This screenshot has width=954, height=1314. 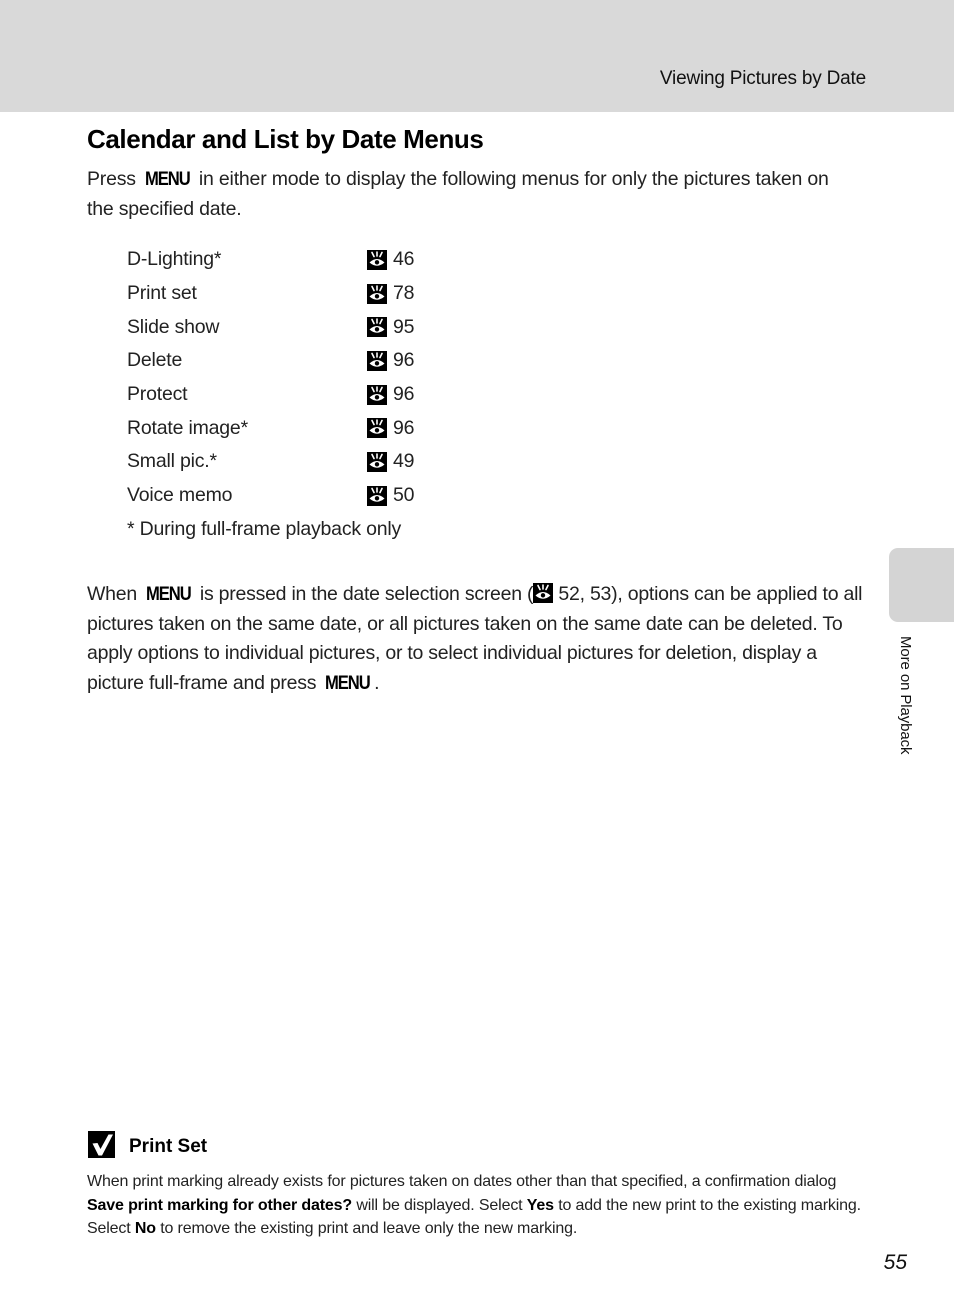 What do you see at coordinates (390, 495) in the screenshot?
I see `page-reference: 50` at bounding box center [390, 495].